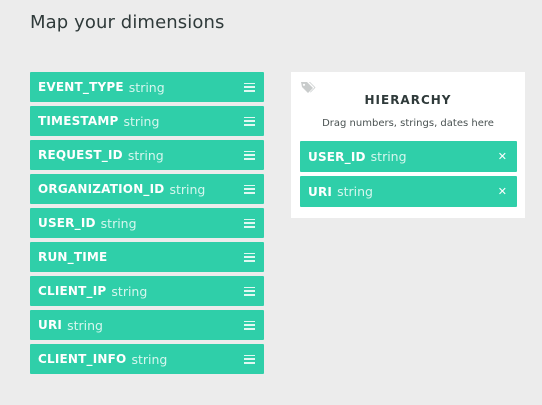 This screenshot has width=542, height=405. What do you see at coordinates (101, 189) in the screenshot?
I see `dimension-name: ORGANIZATION_ID` at bounding box center [101, 189].